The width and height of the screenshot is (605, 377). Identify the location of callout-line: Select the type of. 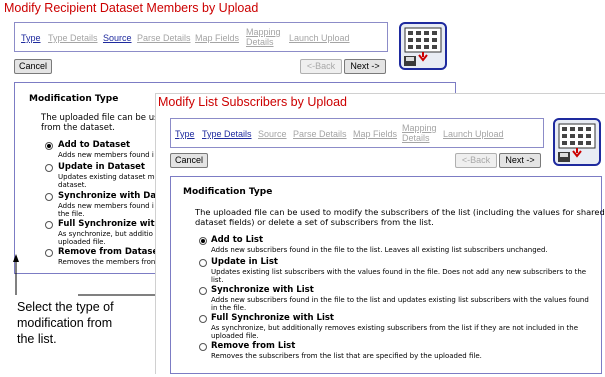
(65, 307).